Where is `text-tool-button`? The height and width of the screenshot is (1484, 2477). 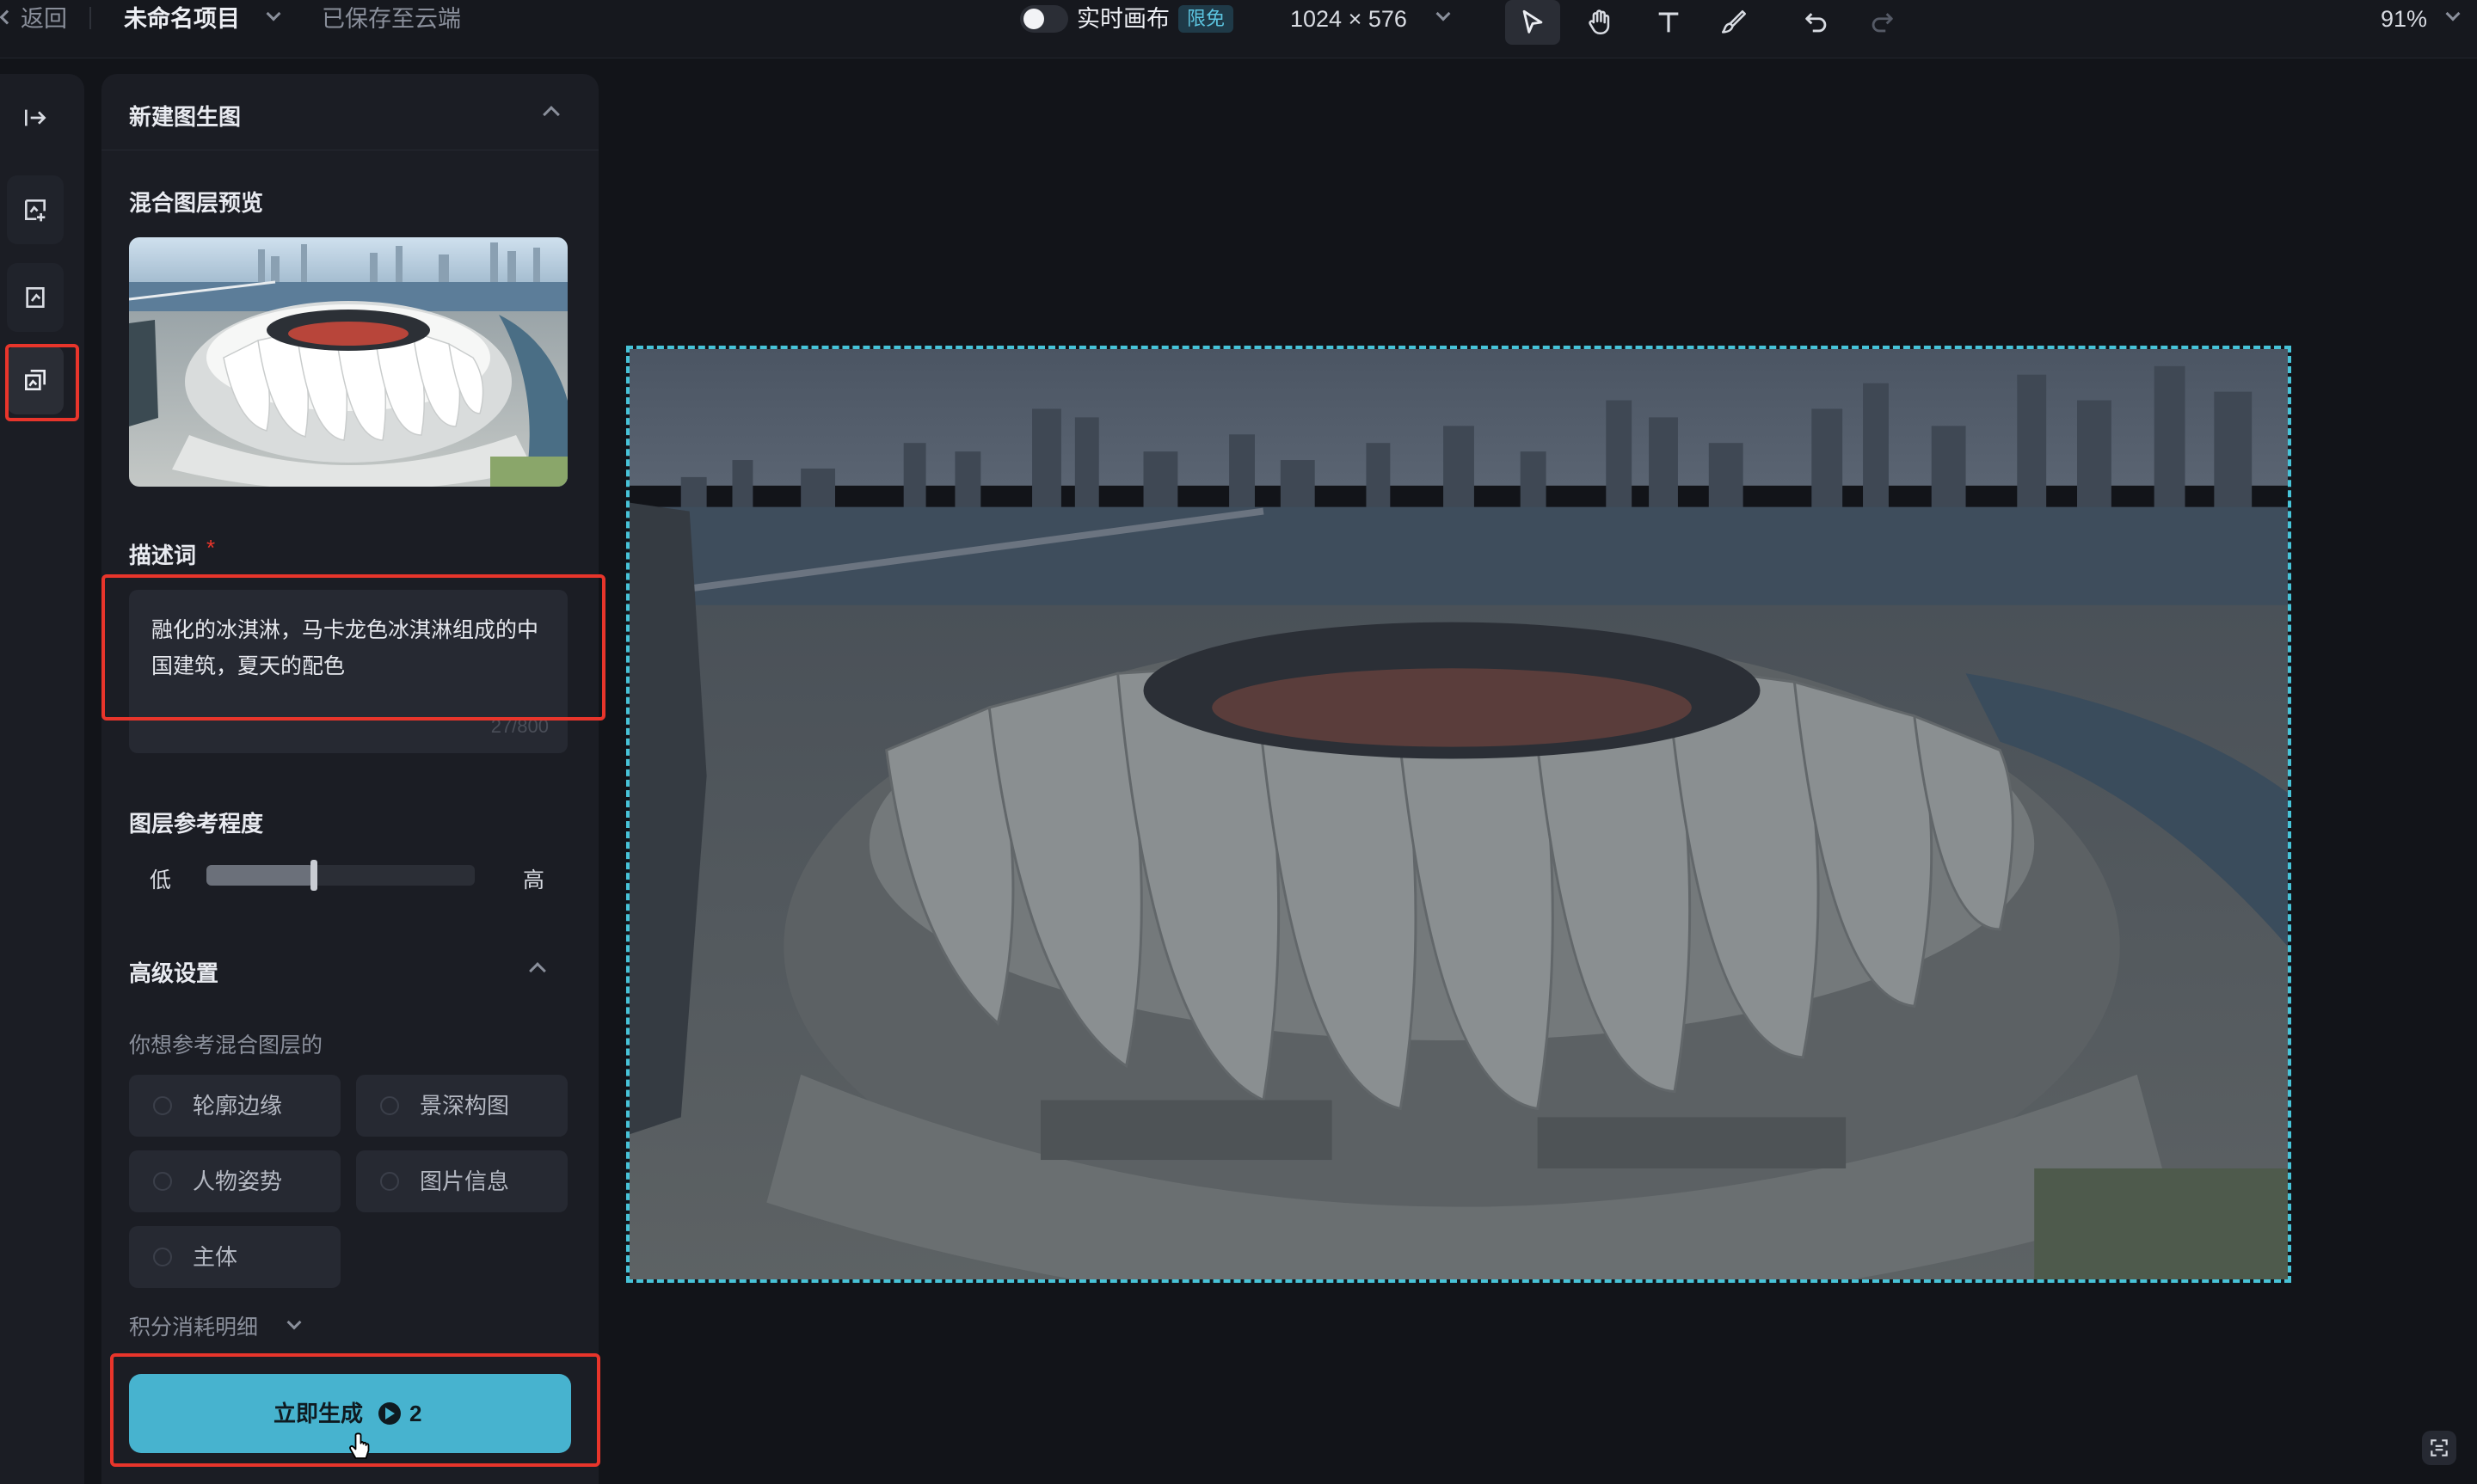 text-tool-button is located at coordinates (1669, 22).